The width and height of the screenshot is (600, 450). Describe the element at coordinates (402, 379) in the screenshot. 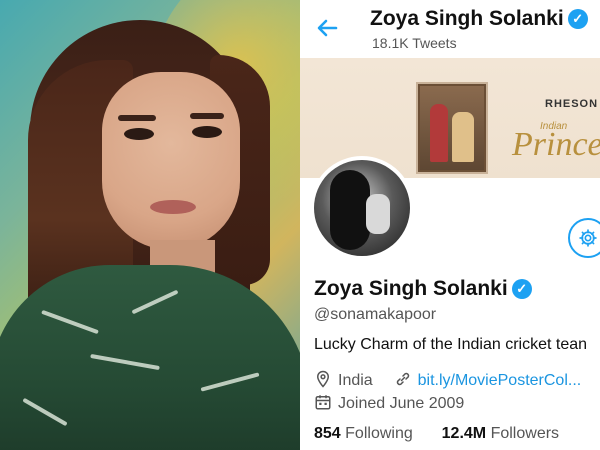

I see `link-icon` at that location.